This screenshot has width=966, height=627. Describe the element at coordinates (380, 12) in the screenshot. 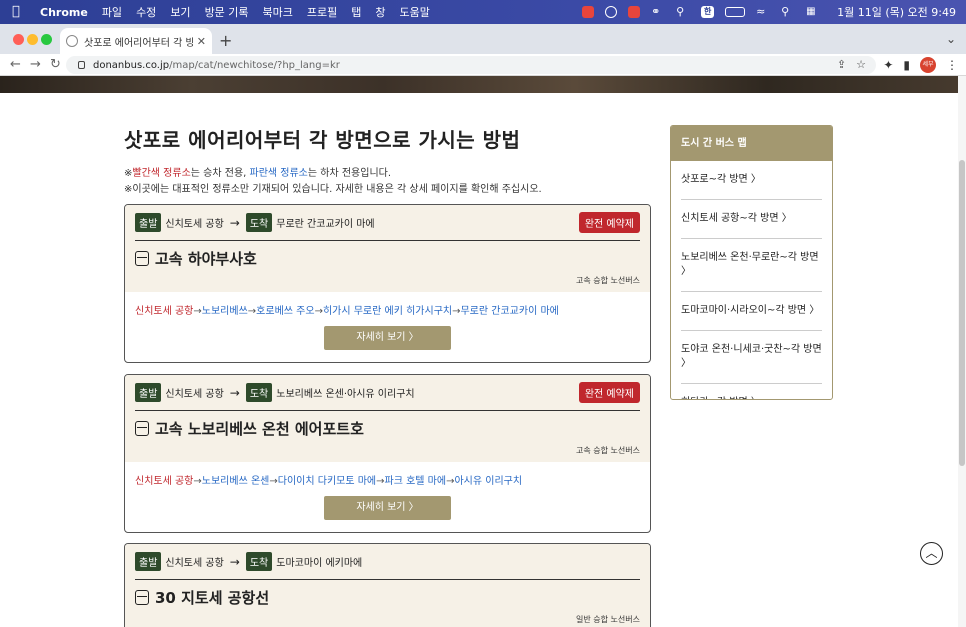

I see `menu-window: 창` at that location.